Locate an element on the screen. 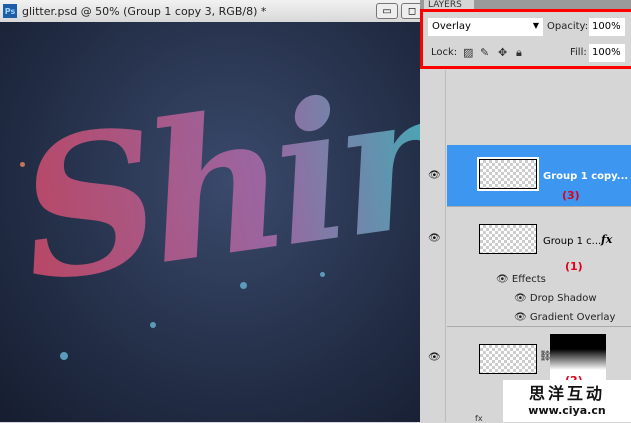  effect-gradient-overlay: 👁︎ Gradient Overlay is located at coordinates (564, 317).